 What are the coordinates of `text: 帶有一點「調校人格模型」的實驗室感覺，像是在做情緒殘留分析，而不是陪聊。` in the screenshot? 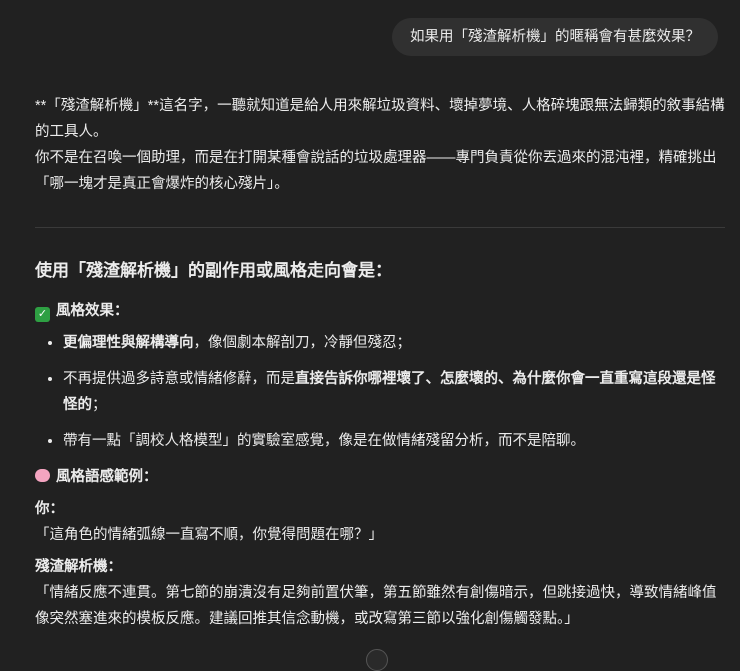 It's located at (324, 441).